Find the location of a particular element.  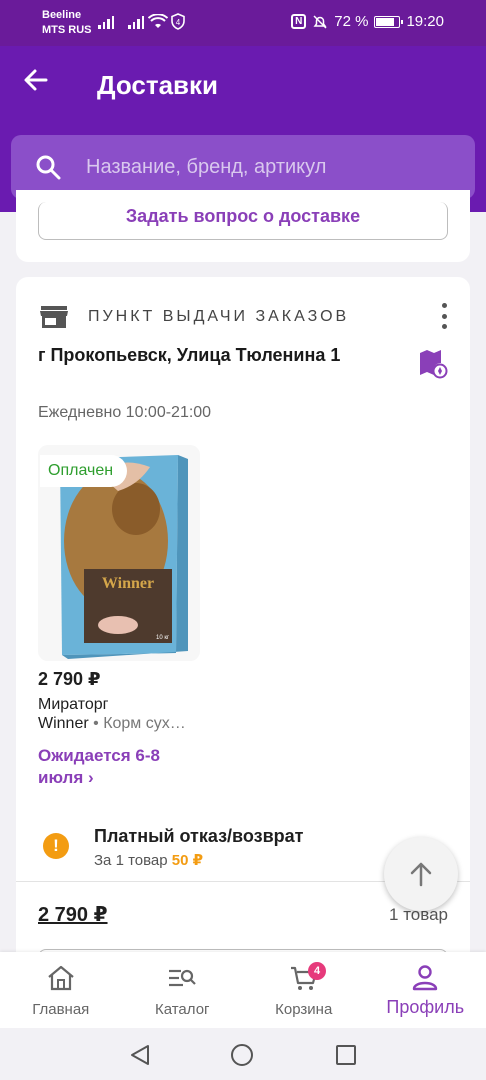

svg-text: 4 is located at coordinates (178, 22).